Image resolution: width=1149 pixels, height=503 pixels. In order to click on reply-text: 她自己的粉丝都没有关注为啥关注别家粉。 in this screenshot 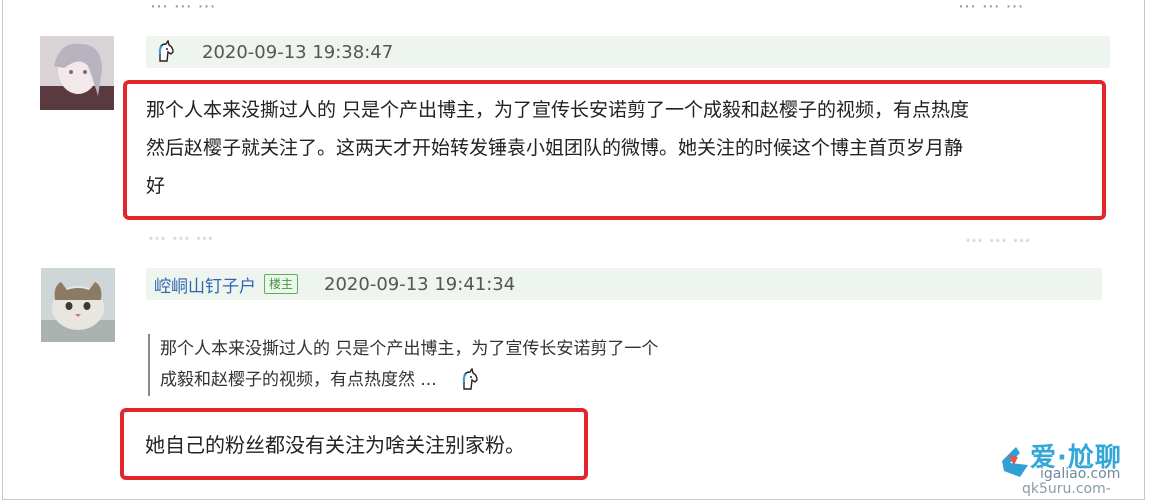, I will do `click(335, 445)`.